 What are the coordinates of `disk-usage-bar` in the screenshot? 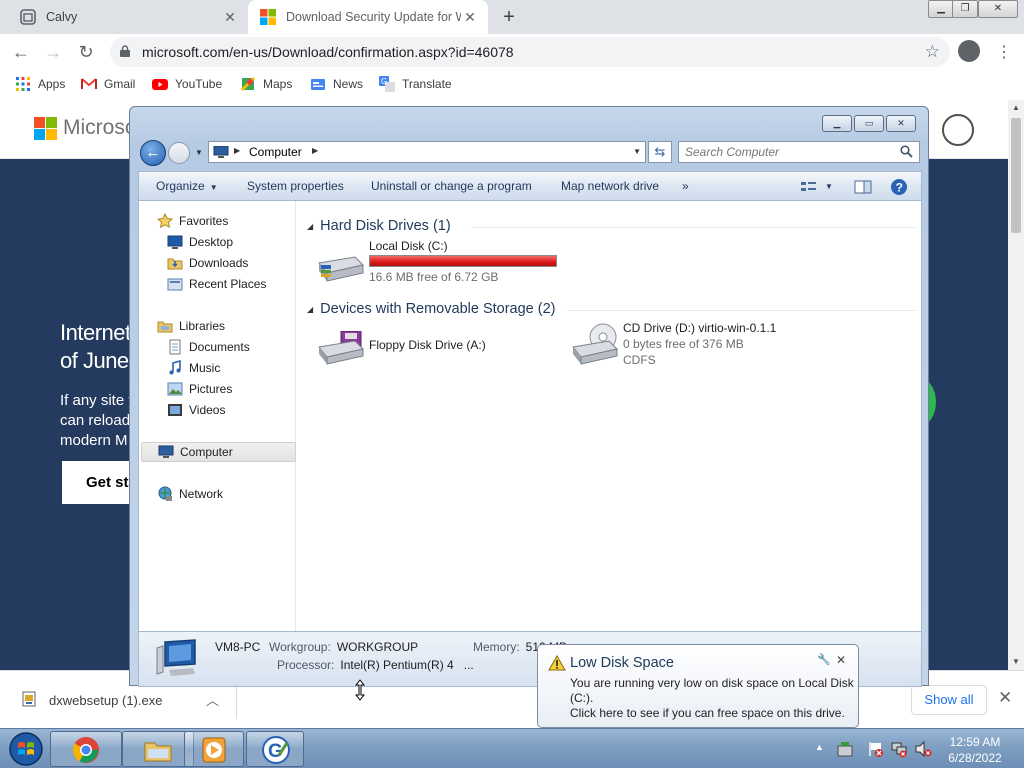 It's located at (463, 261).